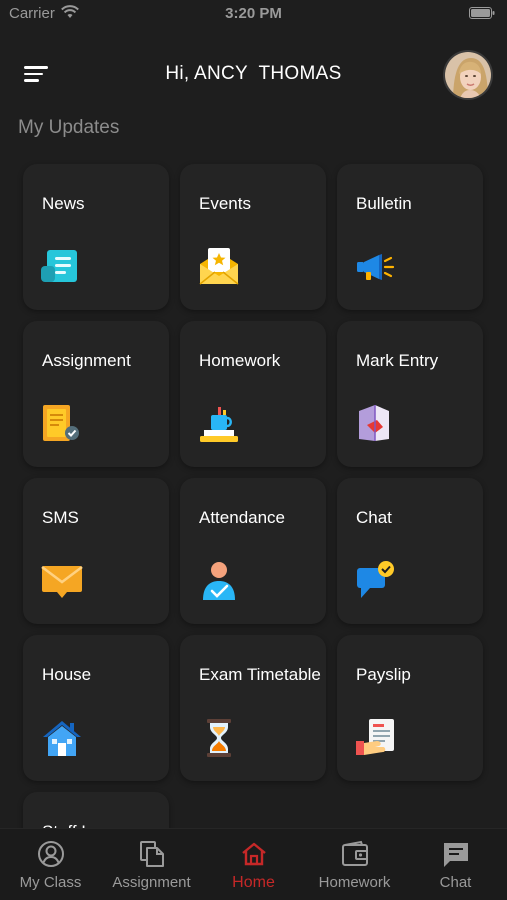  I want to click on tab-label: Chat, so click(455, 882).